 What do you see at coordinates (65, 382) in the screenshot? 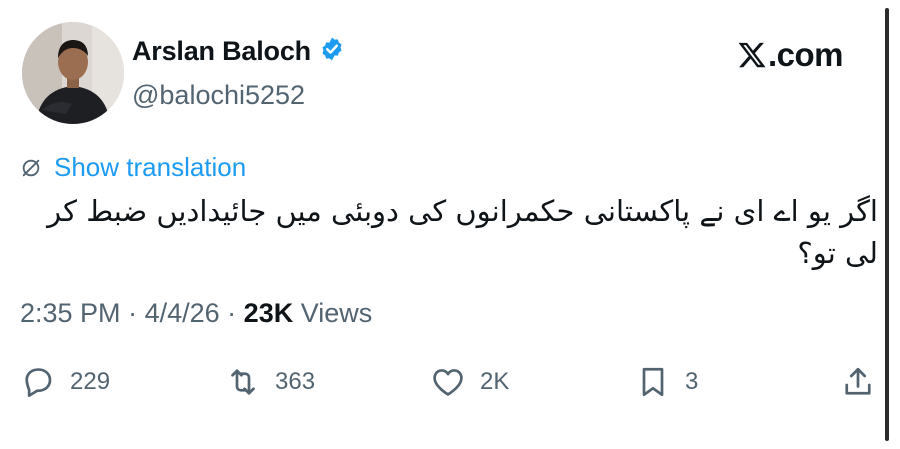
I see `reply-button: 229` at bounding box center [65, 382].